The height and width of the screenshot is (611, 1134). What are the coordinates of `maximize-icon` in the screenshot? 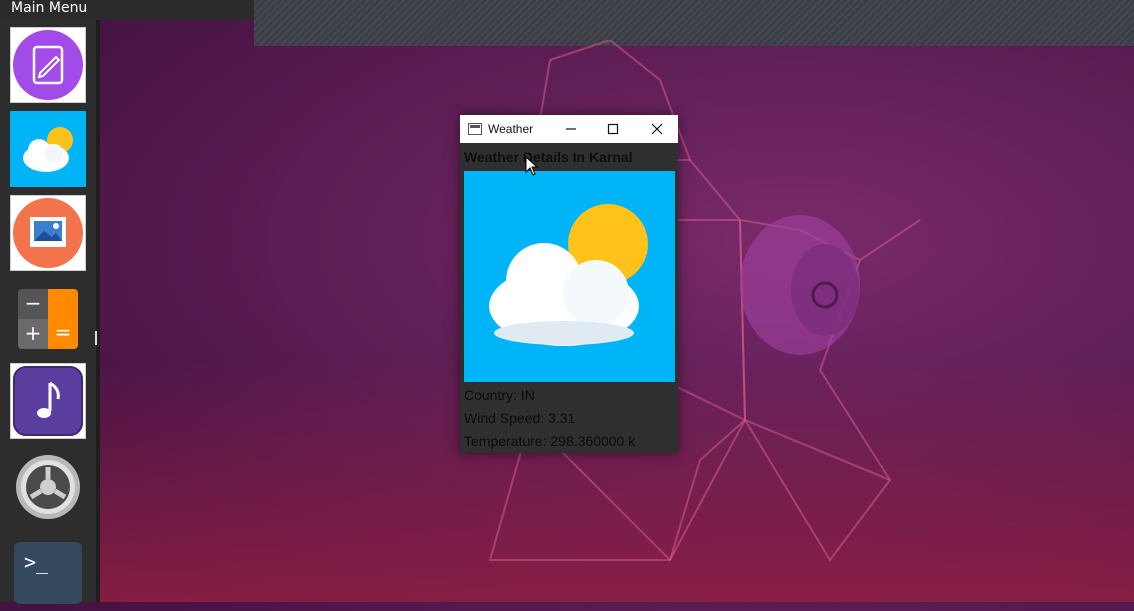 It's located at (613, 129).